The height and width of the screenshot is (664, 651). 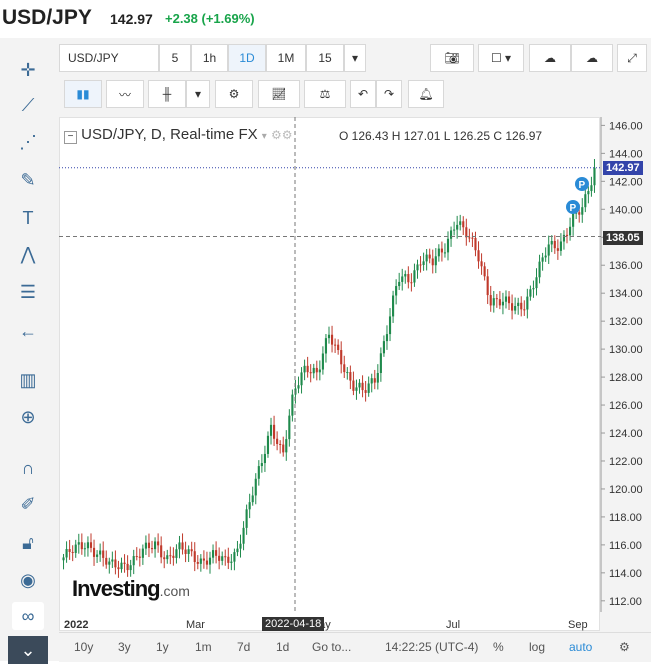 I want to click on arrow-left-icon: ←, so click(x=28, y=331).